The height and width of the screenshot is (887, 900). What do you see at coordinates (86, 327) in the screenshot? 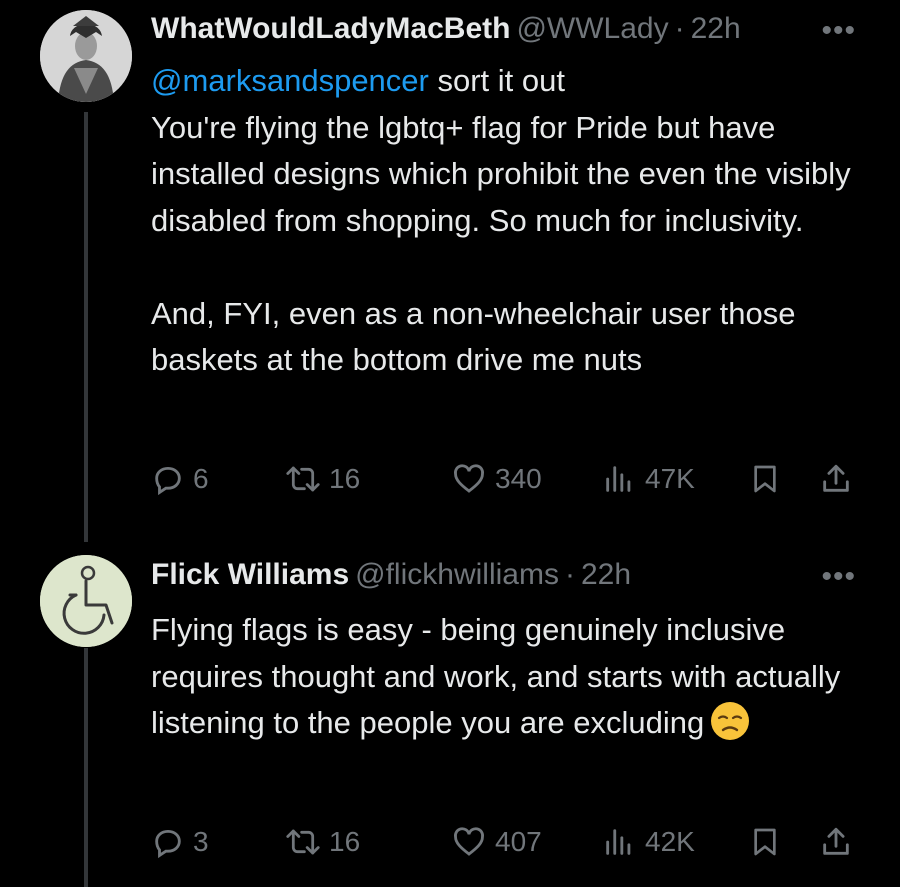
I see `thread-line-top` at bounding box center [86, 327].